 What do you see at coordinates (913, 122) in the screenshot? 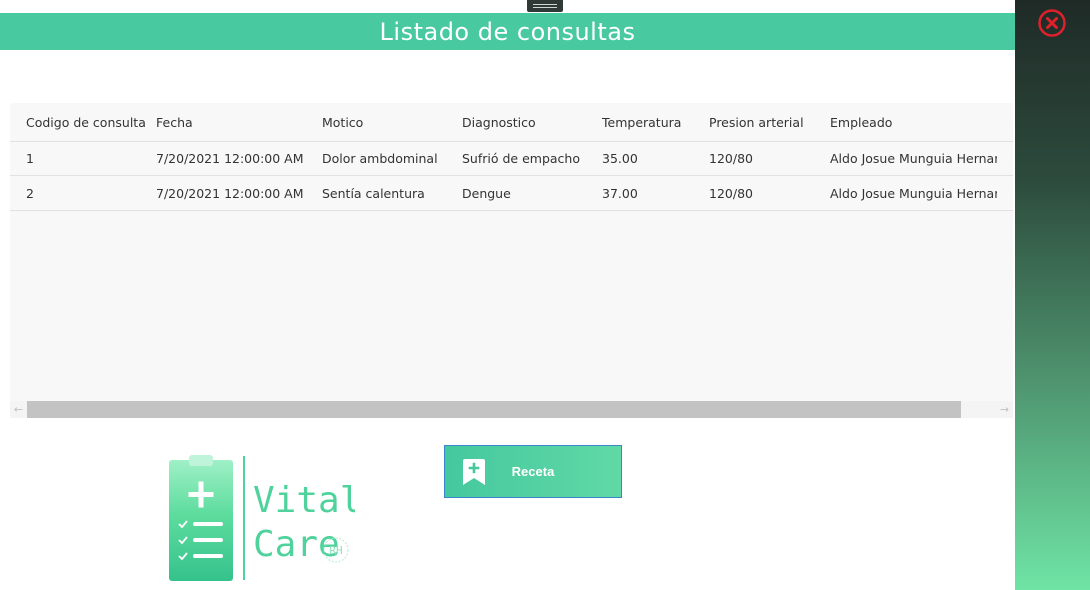
I see `column-header-empleado: Empleado` at bounding box center [913, 122].